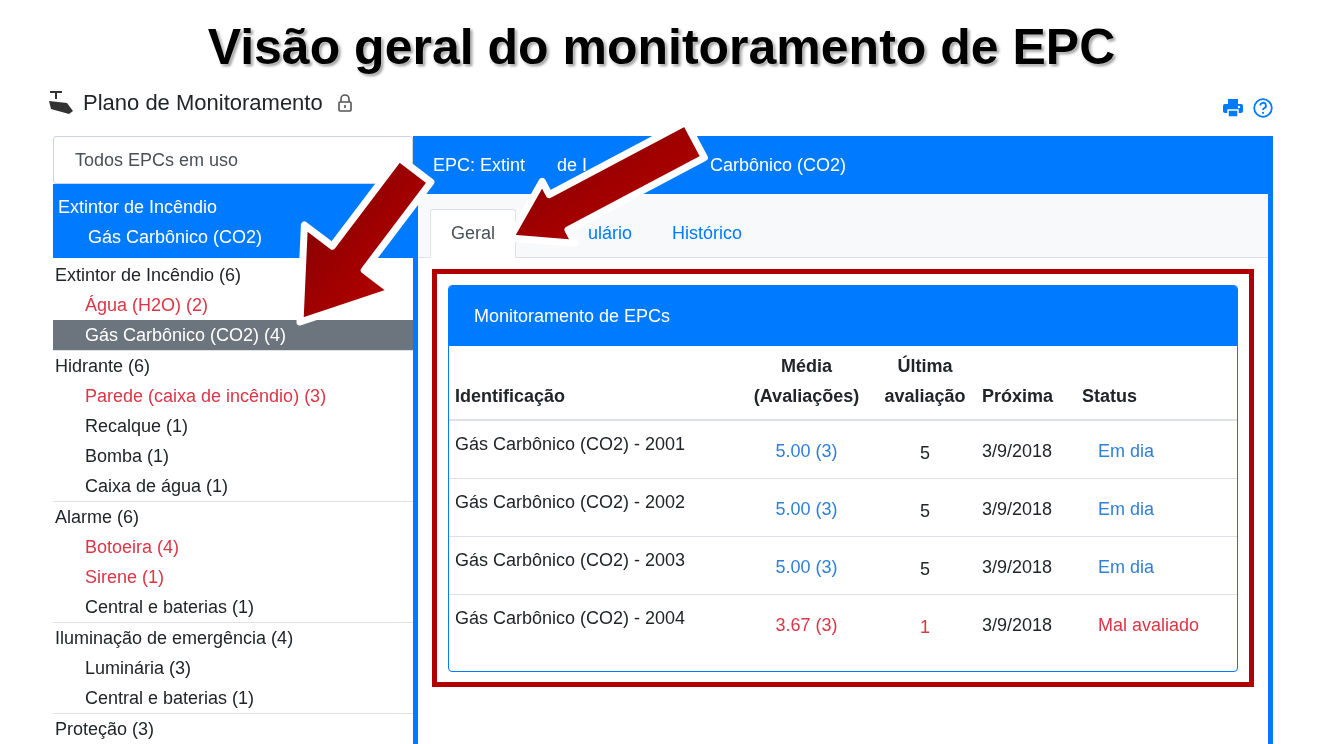 The width and height of the screenshot is (1323, 744). Describe the element at coordinates (573, 165) in the screenshot. I see `panel-title: de I` at that location.